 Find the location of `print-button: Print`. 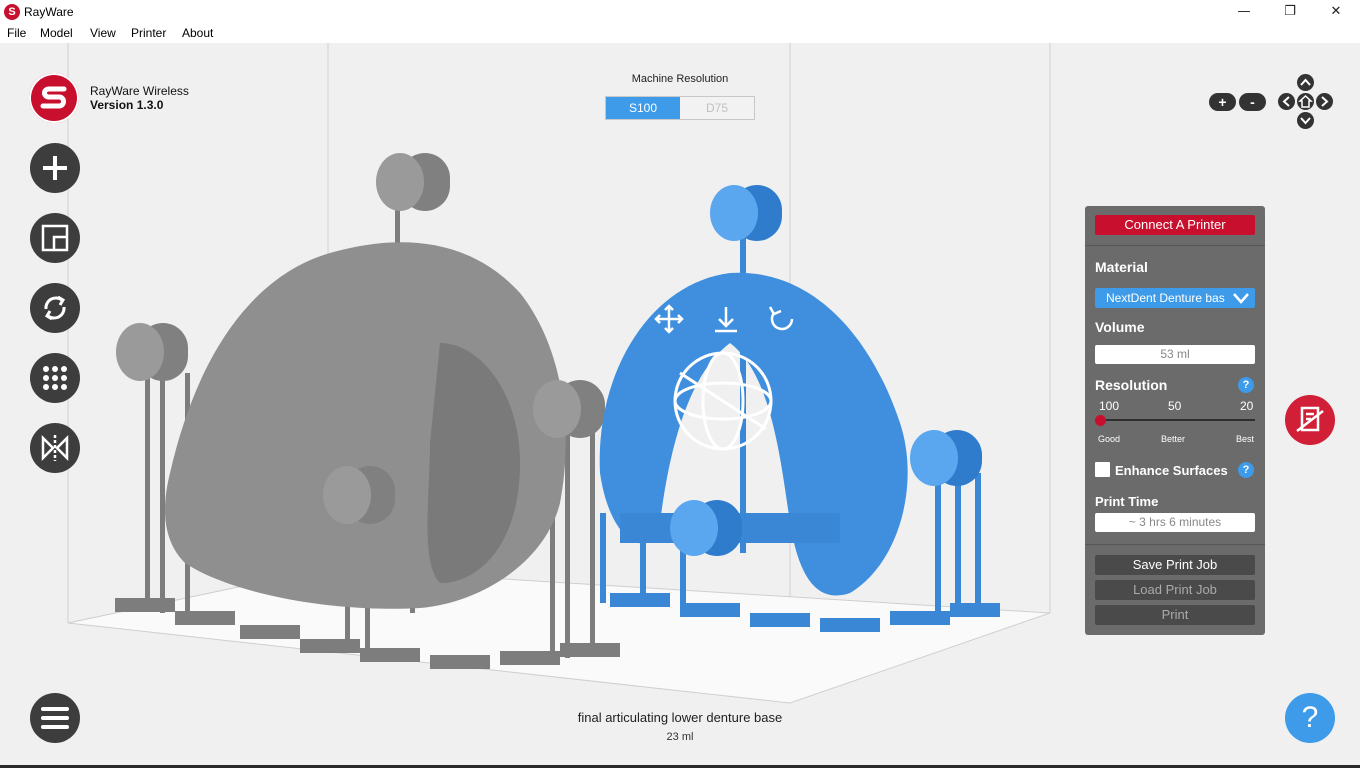

print-button: Print is located at coordinates (1175, 615).